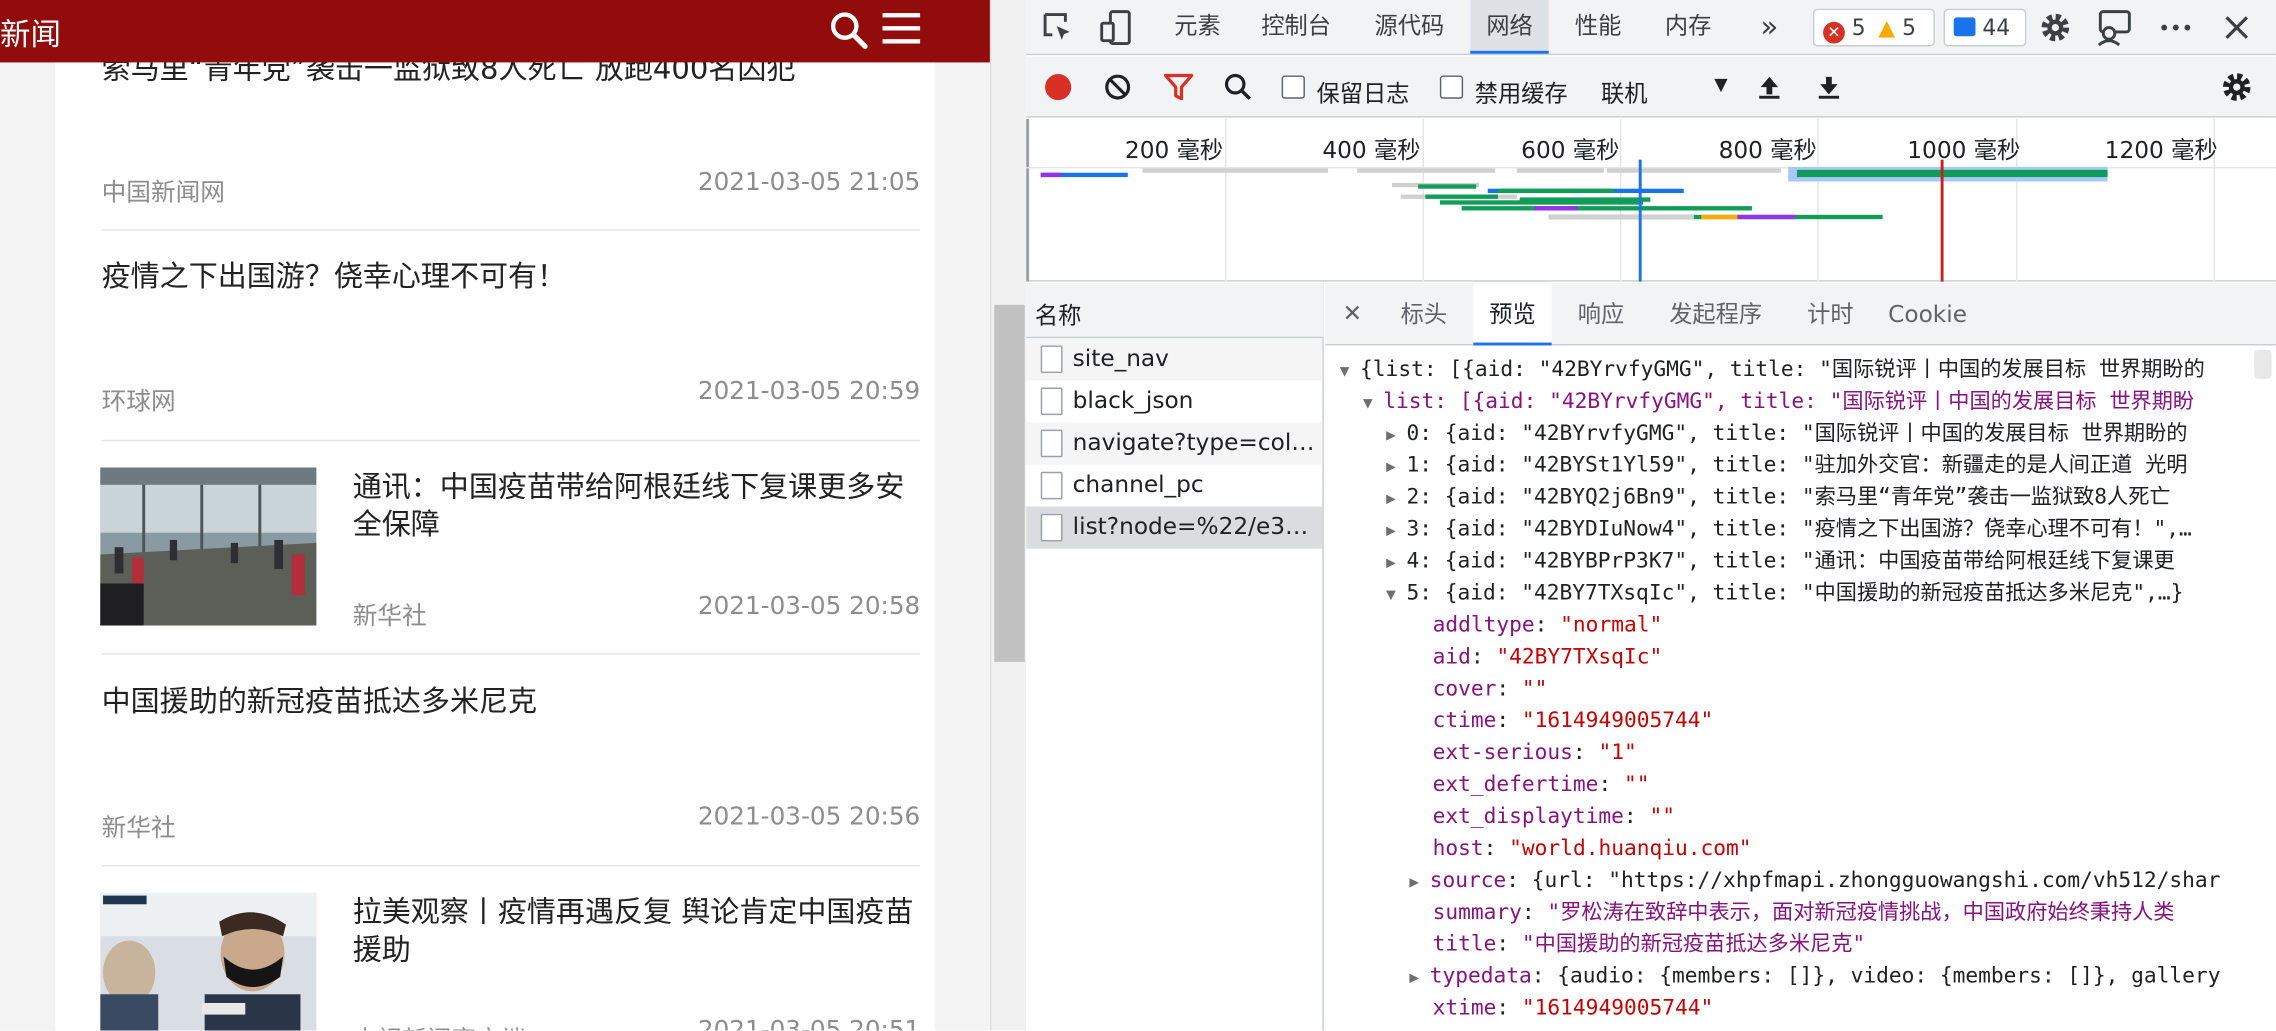  I want to click on tab-preview: 预览, so click(1512, 314).